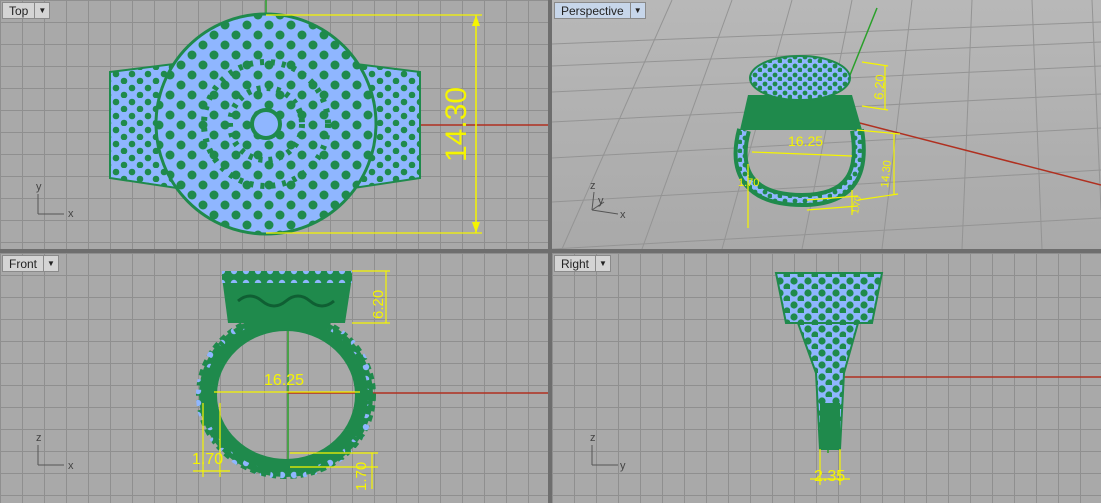 Image resolution: width=1101 pixels, height=503 pixels. What do you see at coordinates (55, 200) in the screenshot?
I see `axis-gizmo-icon: y x` at bounding box center [55, 200].